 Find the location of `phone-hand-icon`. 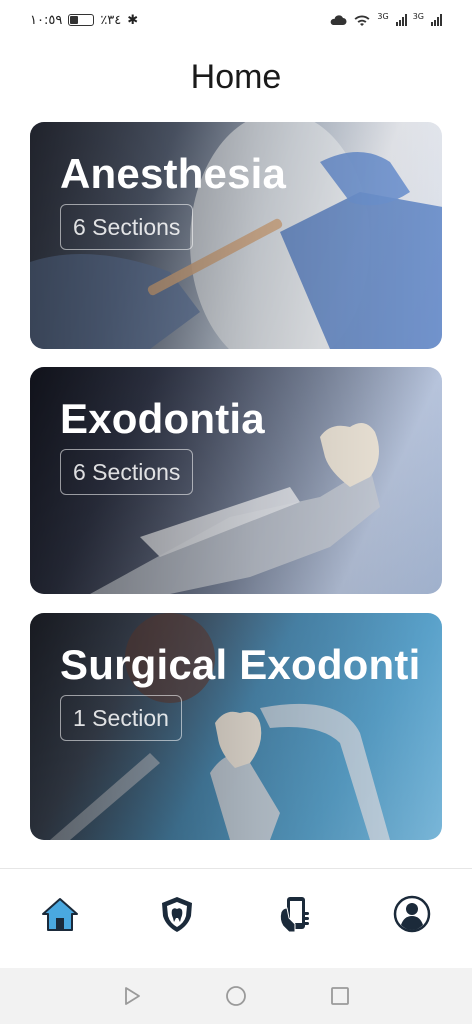

phone-hand-icon is located at coordinates (294, 914).